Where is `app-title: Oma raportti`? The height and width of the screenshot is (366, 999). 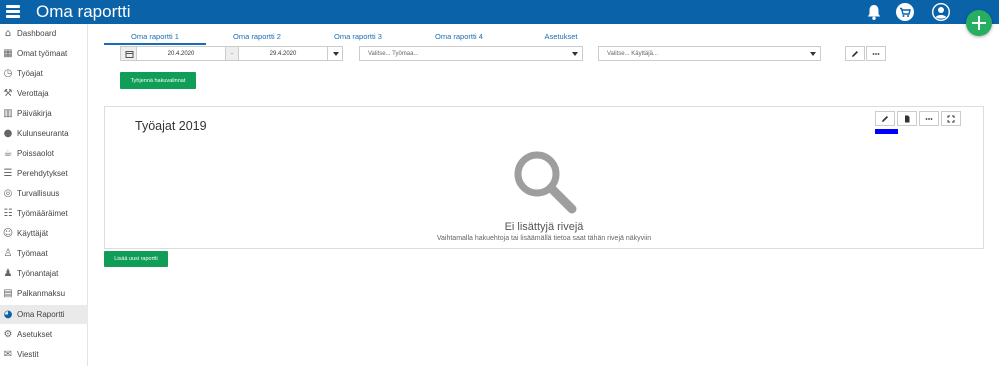 app-title: Oma raportti is located at coordinates (83, 11).